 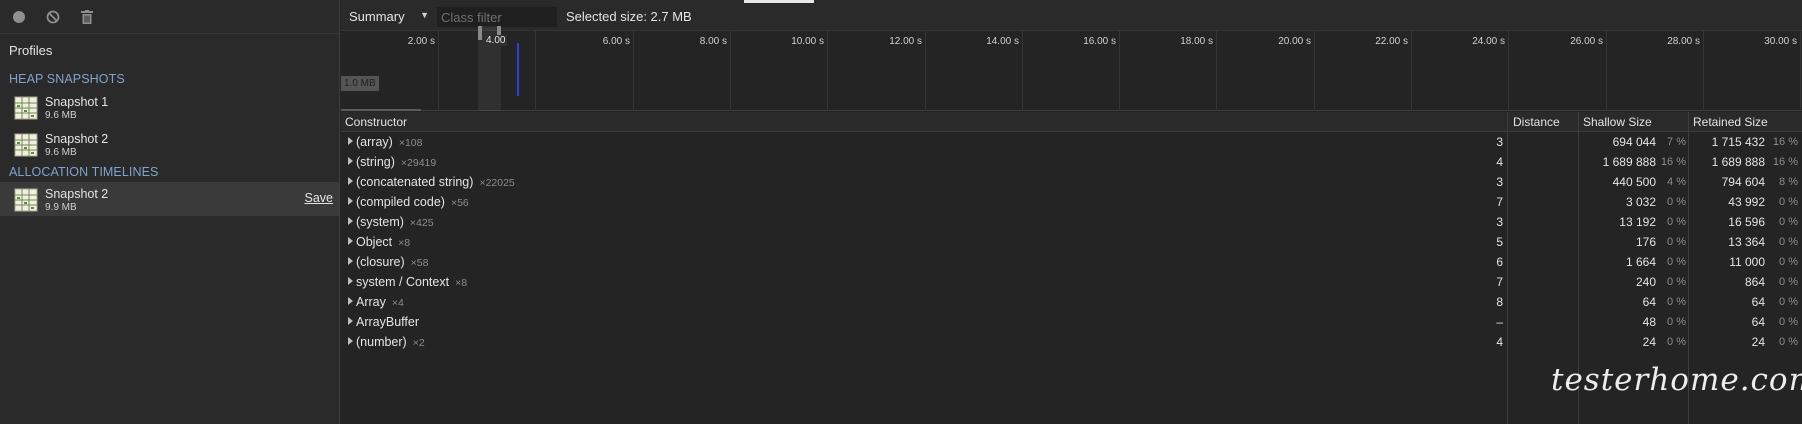 I want to click on record-icon, so click(x=19, y=16).